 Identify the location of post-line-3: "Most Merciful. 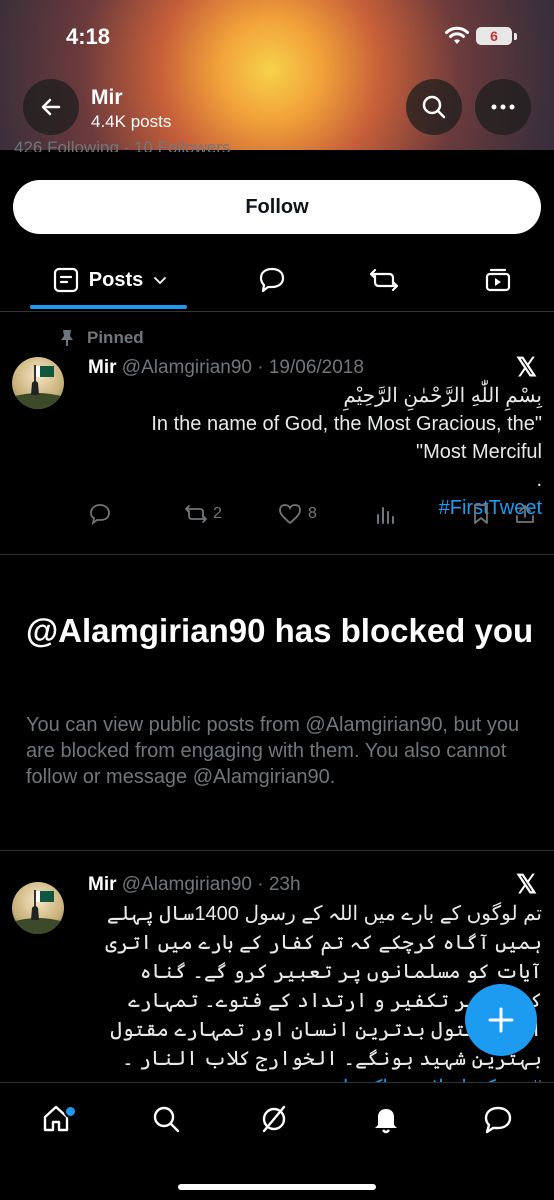
(478, 452).